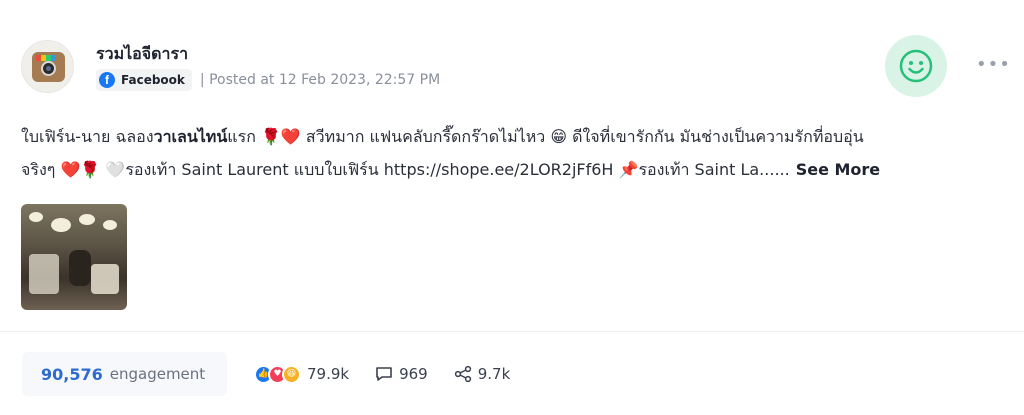 The width and height of the screenshot is (1024, 415). Describe the element at coordinates (87, 136) in the screenshot. I see `post-text: ใบเฟิร์น-นาย ฉลอง` at that location.